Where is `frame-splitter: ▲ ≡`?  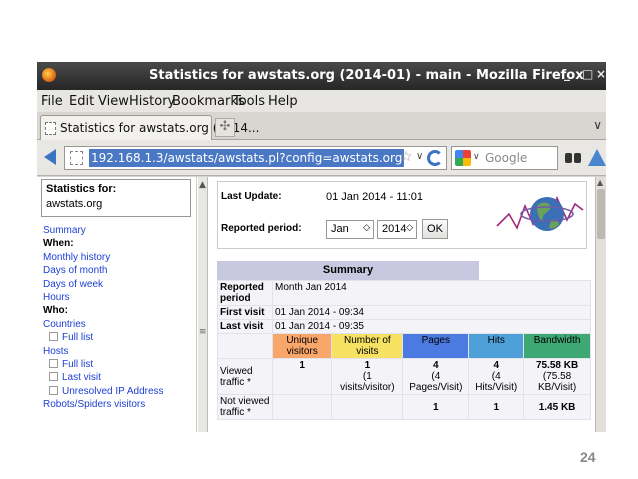
frame-splitter: ▲ ≡ is located at coordinates (203, 304).